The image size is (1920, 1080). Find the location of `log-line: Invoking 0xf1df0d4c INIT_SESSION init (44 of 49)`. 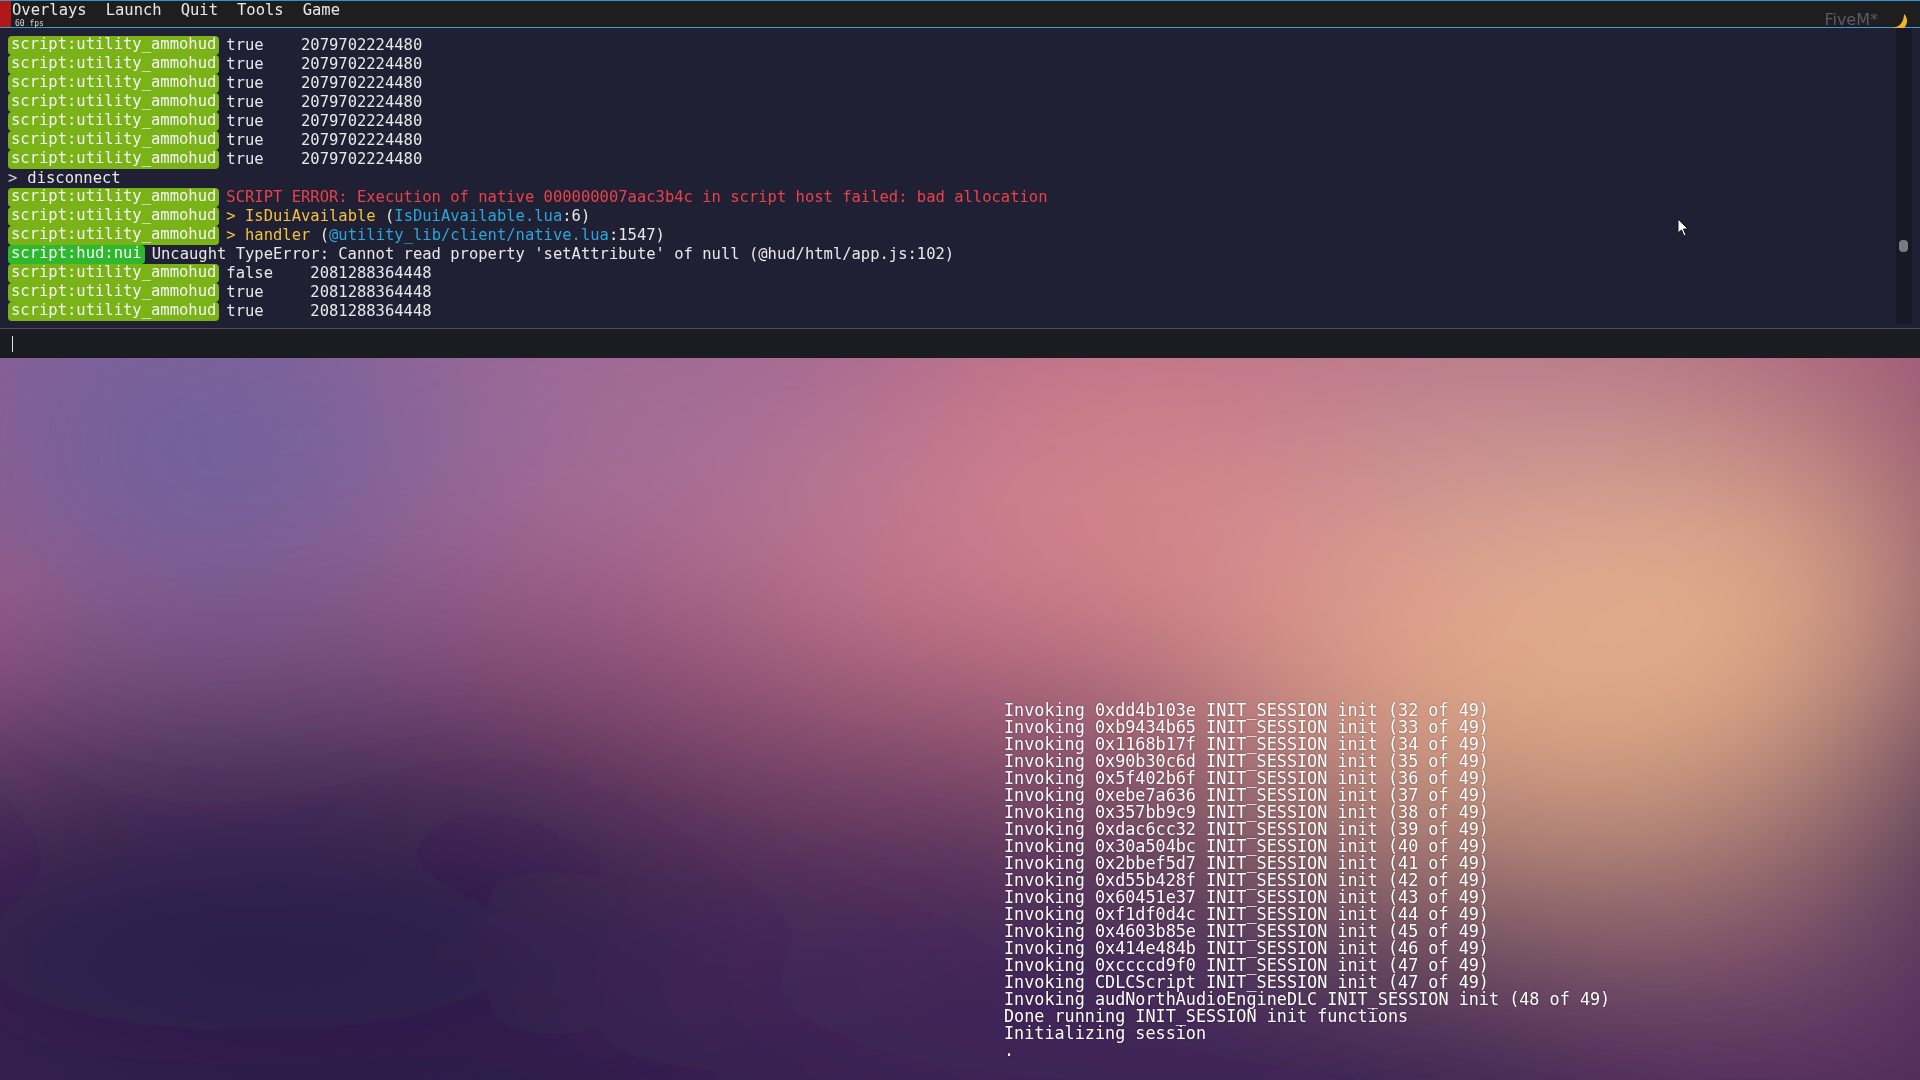

log-line: Invoking 0xf1df0d4c INIT_SESSION init (44 of 49) is located at coordinates (1246, 914).